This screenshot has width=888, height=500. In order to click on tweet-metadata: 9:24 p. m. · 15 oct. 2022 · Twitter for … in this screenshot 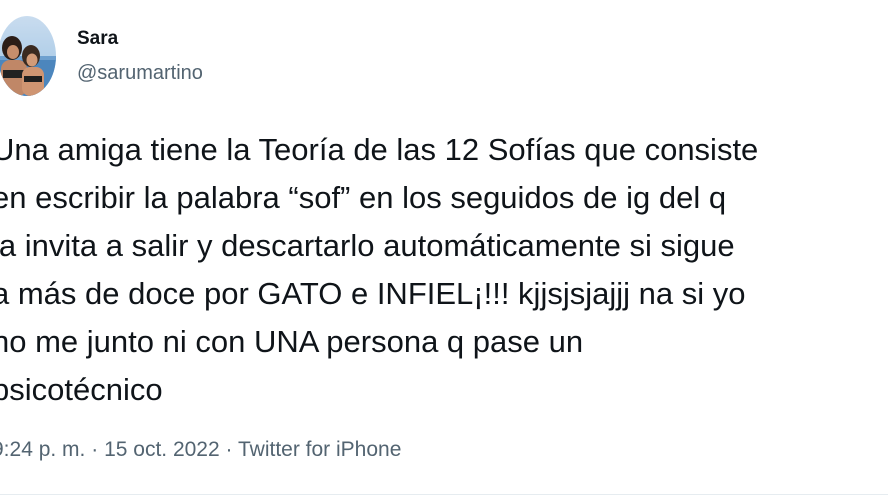, I will do `click(200, 450)`.